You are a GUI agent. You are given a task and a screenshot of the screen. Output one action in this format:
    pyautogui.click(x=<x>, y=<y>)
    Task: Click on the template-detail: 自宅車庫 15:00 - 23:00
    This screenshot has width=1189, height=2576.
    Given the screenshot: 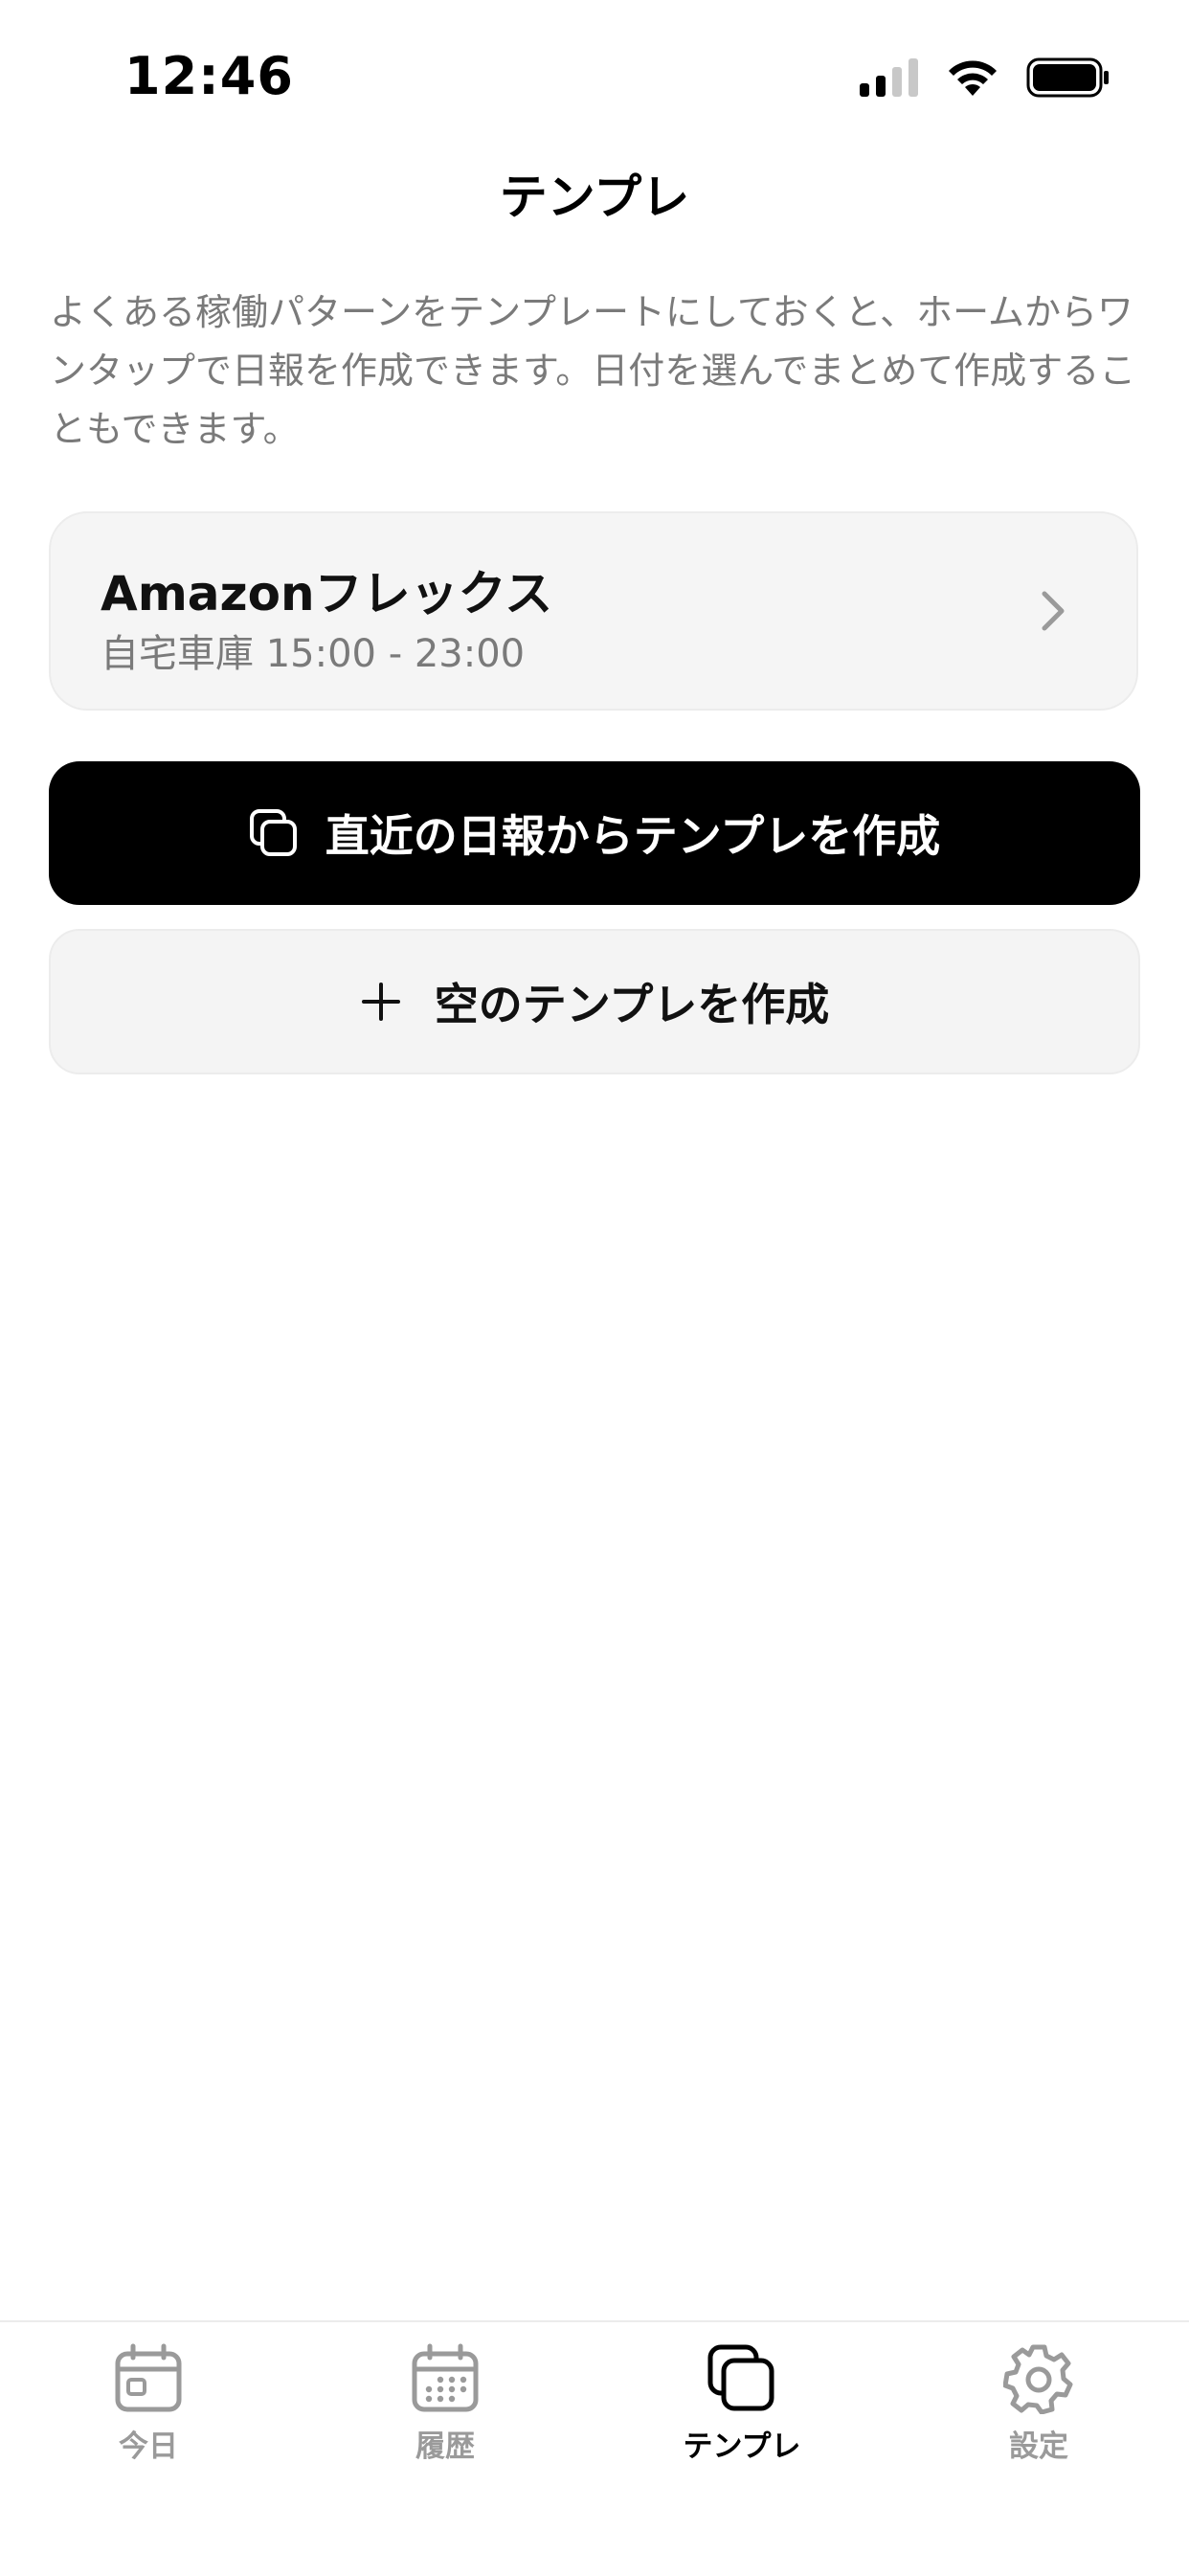 What is the action you would take?
    pyautogui.click(x=313, y=654)
    